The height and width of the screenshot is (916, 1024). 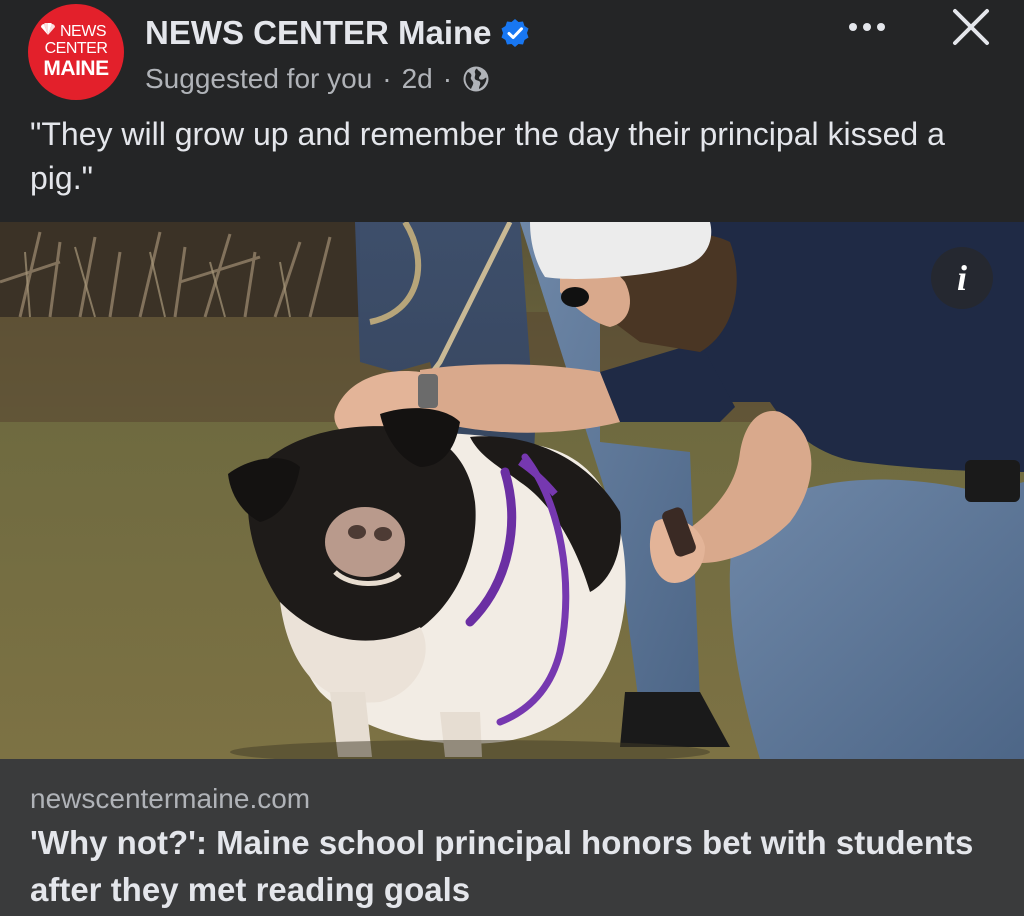 I want to click on info-icon: i, so click(x=961, y=278).